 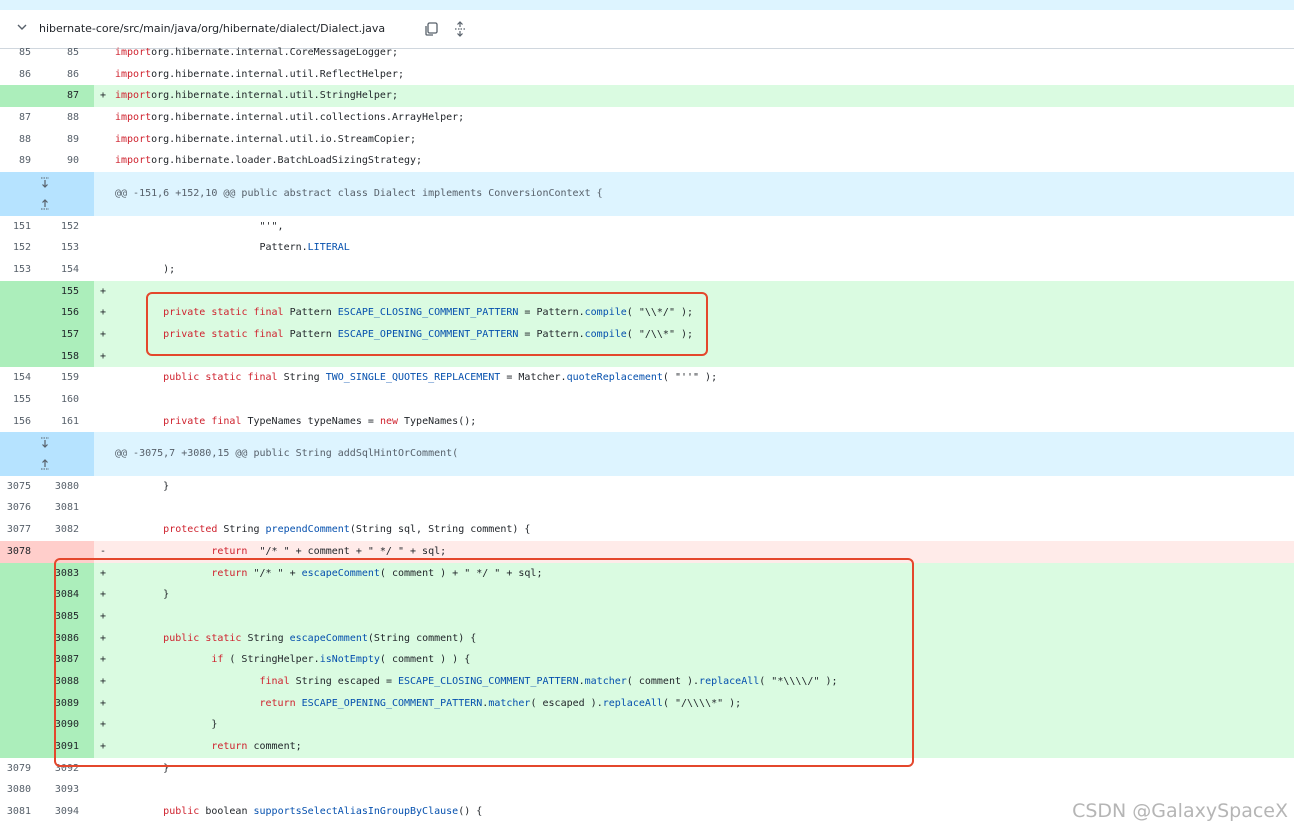 I want to click on new-line-number: 3091, so click(x=63, y=747).